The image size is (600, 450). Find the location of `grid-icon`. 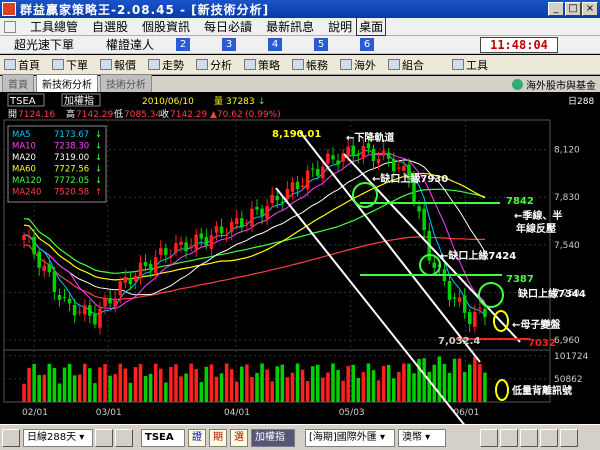

grid-icon is located at coordinates (569, 437).